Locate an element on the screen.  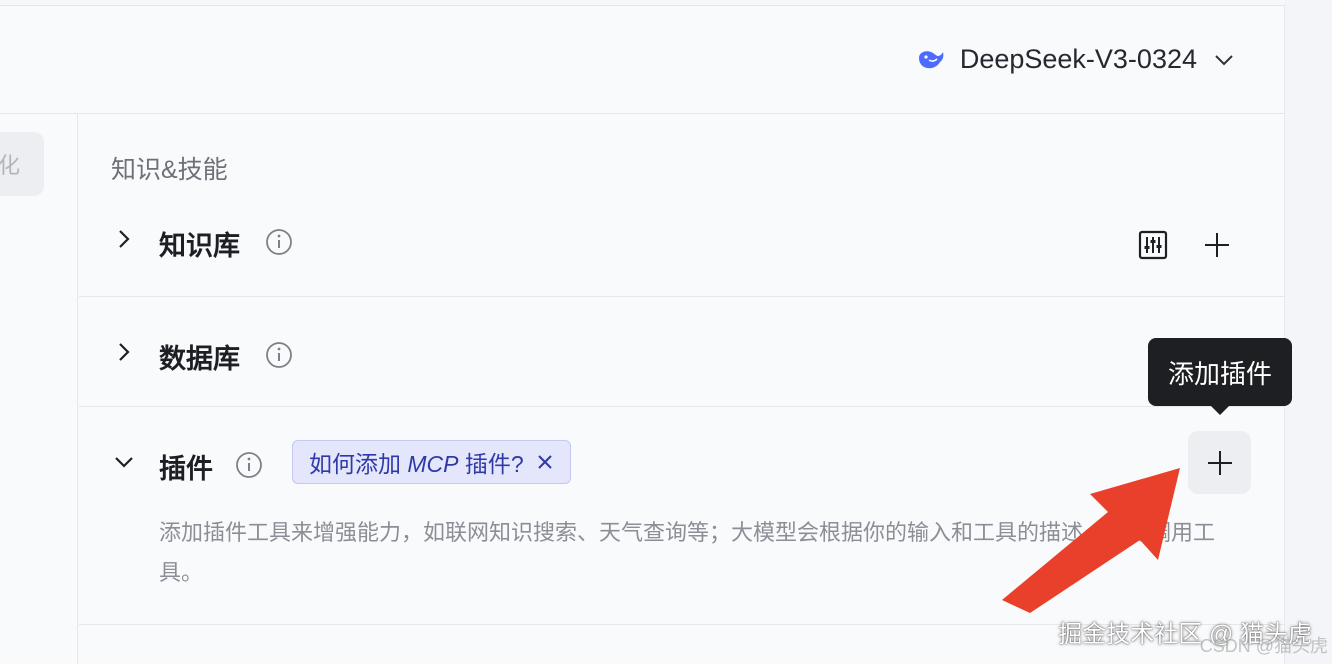
sliders-icon is located at coordinates (1153, 245).